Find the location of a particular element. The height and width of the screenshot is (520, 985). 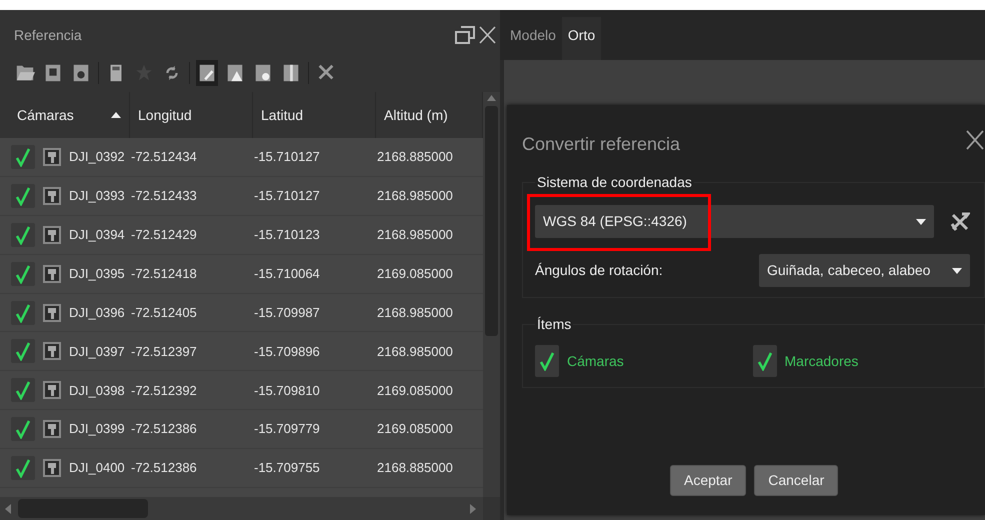

accept-button: Aceptar is located at coordinates (708, 480).